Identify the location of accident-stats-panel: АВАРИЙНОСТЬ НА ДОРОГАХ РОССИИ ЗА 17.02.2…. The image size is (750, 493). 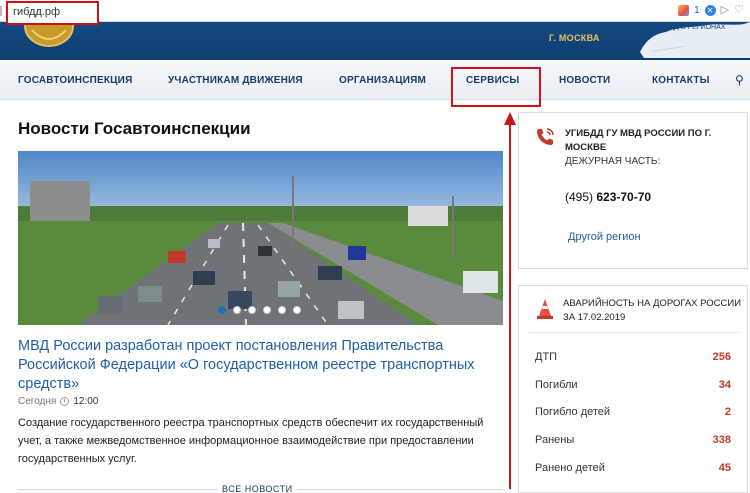
(633, 389).